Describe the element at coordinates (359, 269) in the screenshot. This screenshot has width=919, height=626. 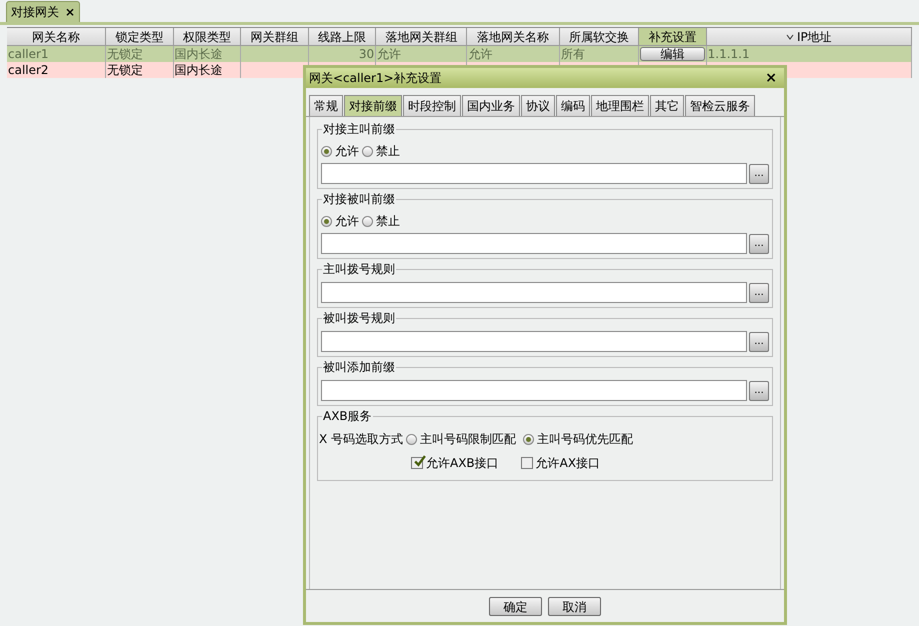
I see `section-legend: 主叫拨号规则` at that location.